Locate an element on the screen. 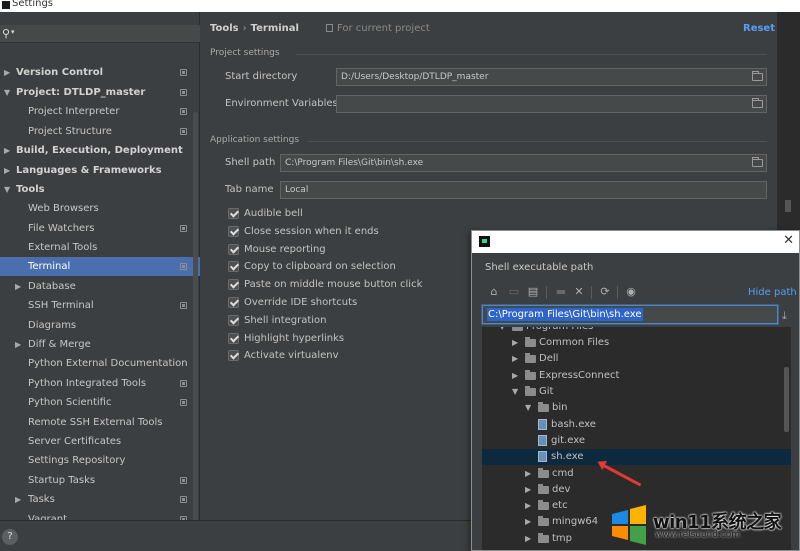 The width and height of the screenshot is (800, 551). desktop-icon: ▭ is located at coordinates (514, 292).